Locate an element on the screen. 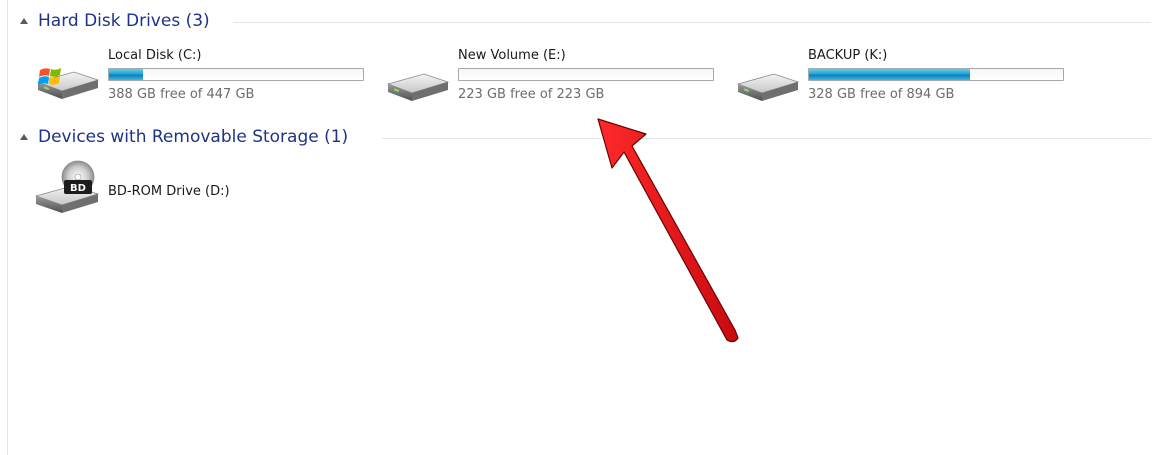 This screenshot has width=1157, height=455. bd-rom-drive-icon: BD is located at coordinates (67, 186).